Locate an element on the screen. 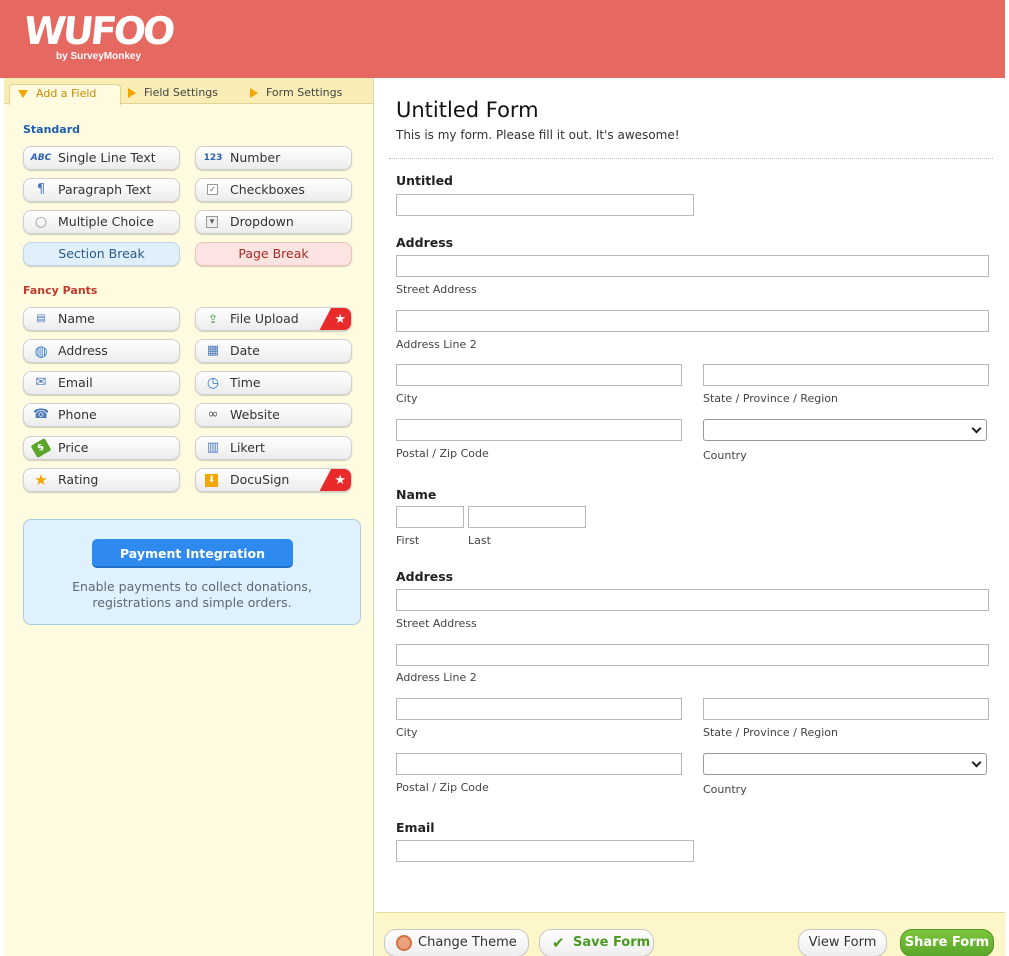  logo-subtitle: by SurveyMonkey is located at coordinates (99, 56).